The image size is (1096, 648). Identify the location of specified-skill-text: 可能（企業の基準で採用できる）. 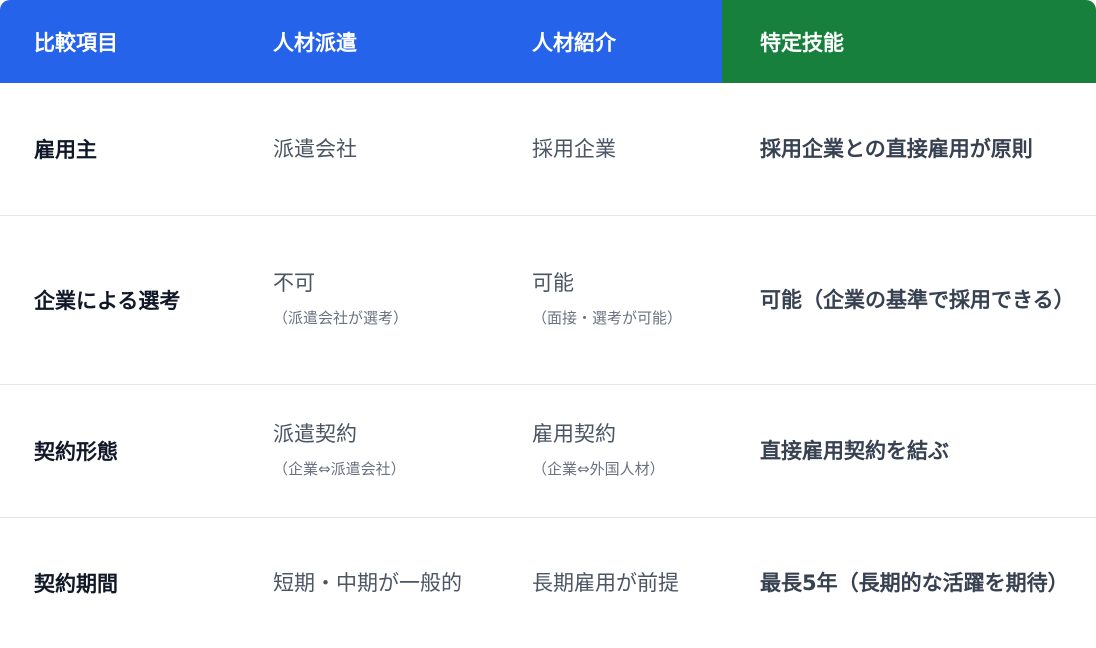
(917, 300).